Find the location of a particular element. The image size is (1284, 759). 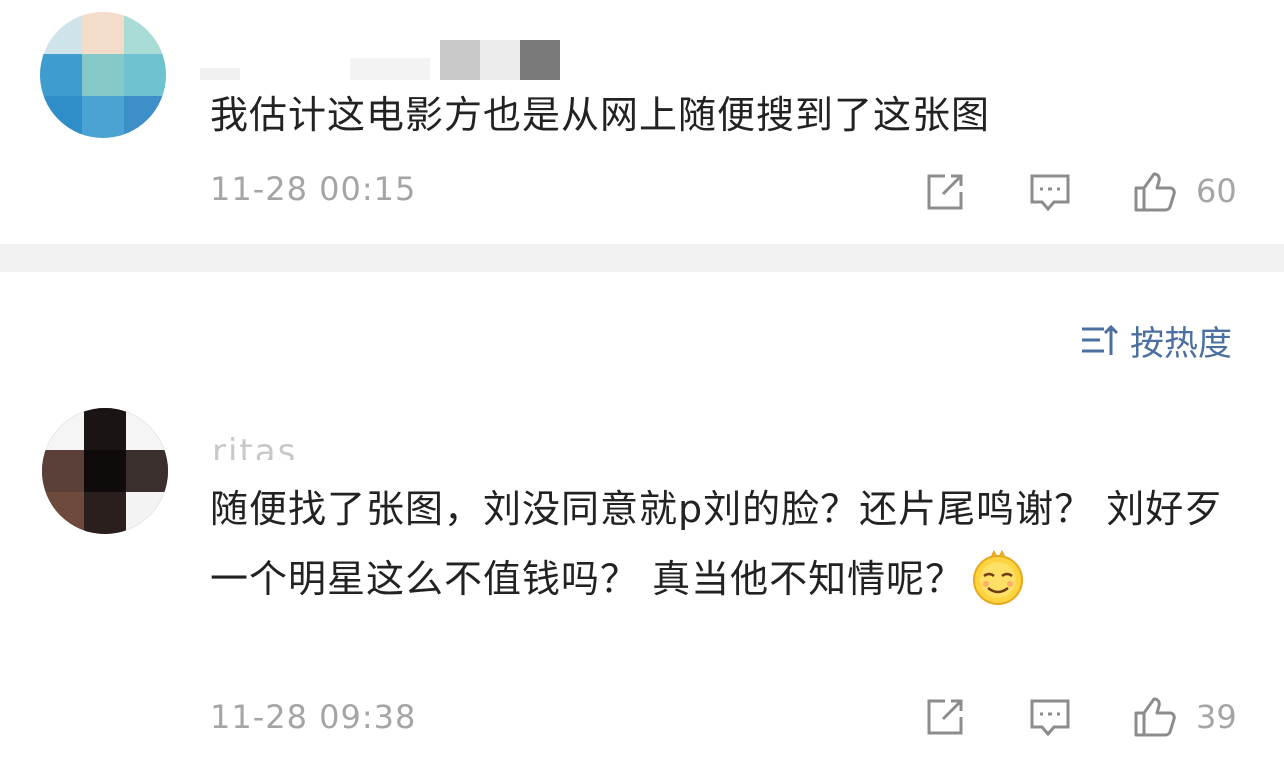

repost-icon is located at coordinates (945, 717).